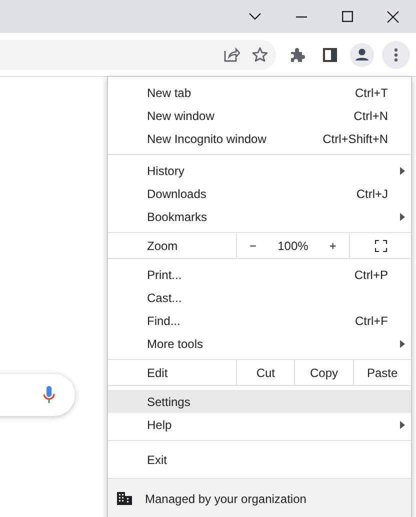 The width and height of the screenshot is (416, 517). What do you see at coordinates (232, 54) in the screenshot?
I see `share-icon` at bounding box center [232, 54].